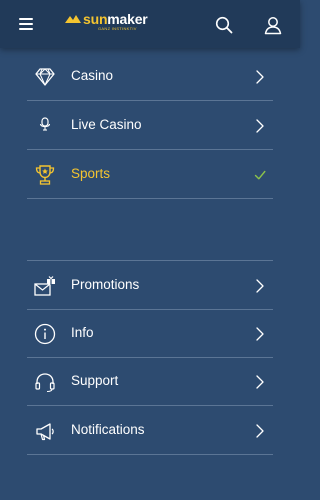 Image resolution: width=320 pixels, height=500 pixels. What do you see at coordinates (95, 380) in the screenshot?
I see `menu-item-label: Support` at bounding box center [95, 380].